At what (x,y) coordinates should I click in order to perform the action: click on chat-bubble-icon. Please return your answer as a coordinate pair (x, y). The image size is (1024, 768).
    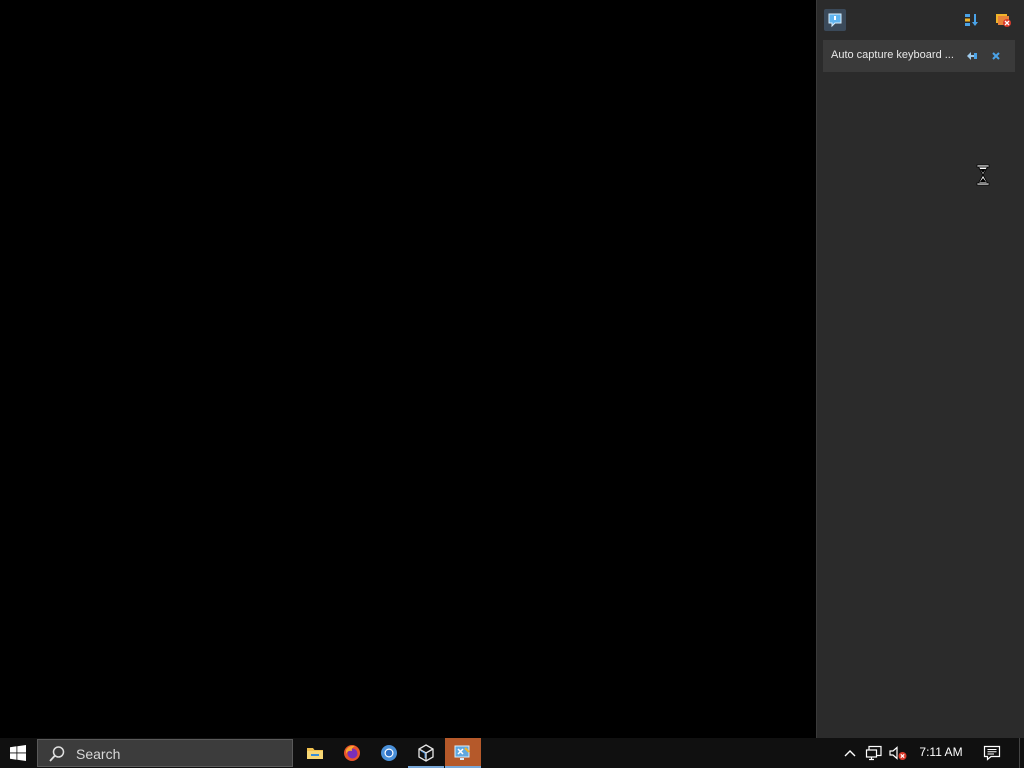
    Looking at the image, I should click on (835, 20).